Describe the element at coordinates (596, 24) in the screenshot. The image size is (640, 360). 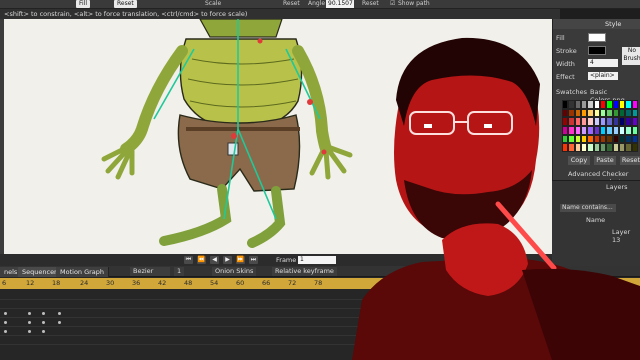
I see `style-panel-title: Style` at that location.